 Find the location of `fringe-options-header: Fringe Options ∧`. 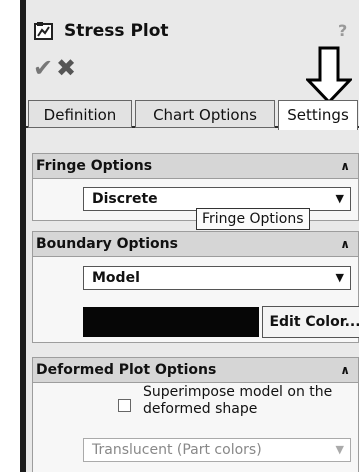

fringe-options-header: Fringe Options ∧ is located at coordinates (195, 166).